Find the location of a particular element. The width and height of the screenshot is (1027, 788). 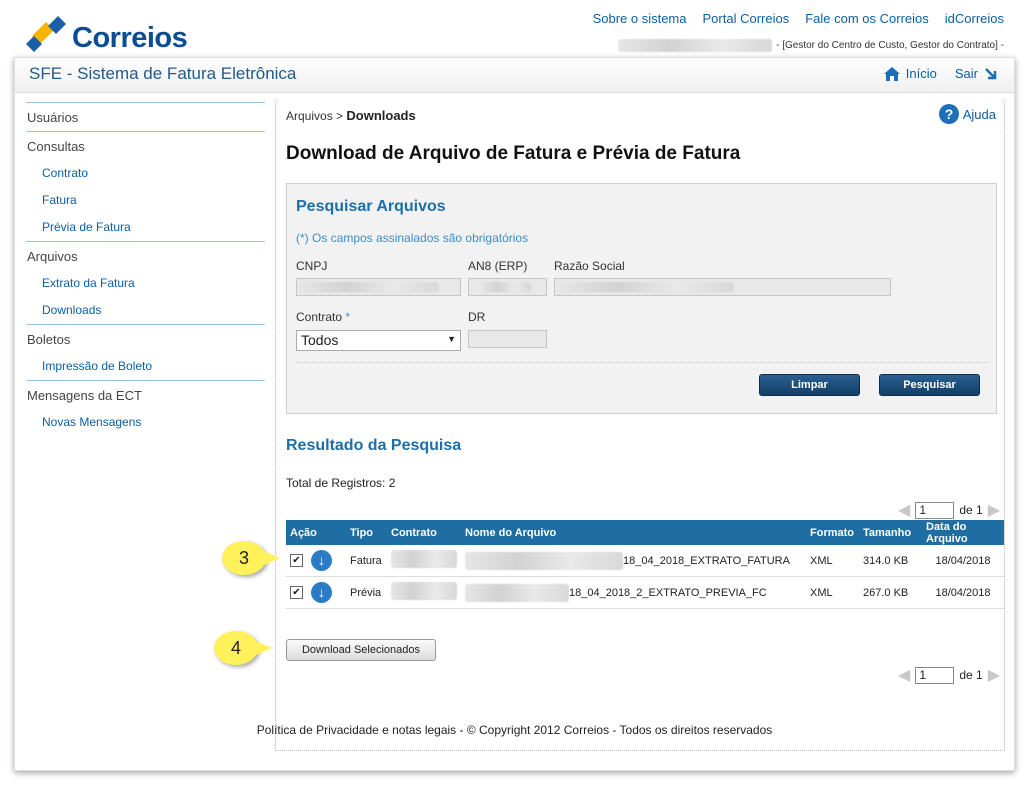

clear-button: Limpar is located at coordinates (809, 385).